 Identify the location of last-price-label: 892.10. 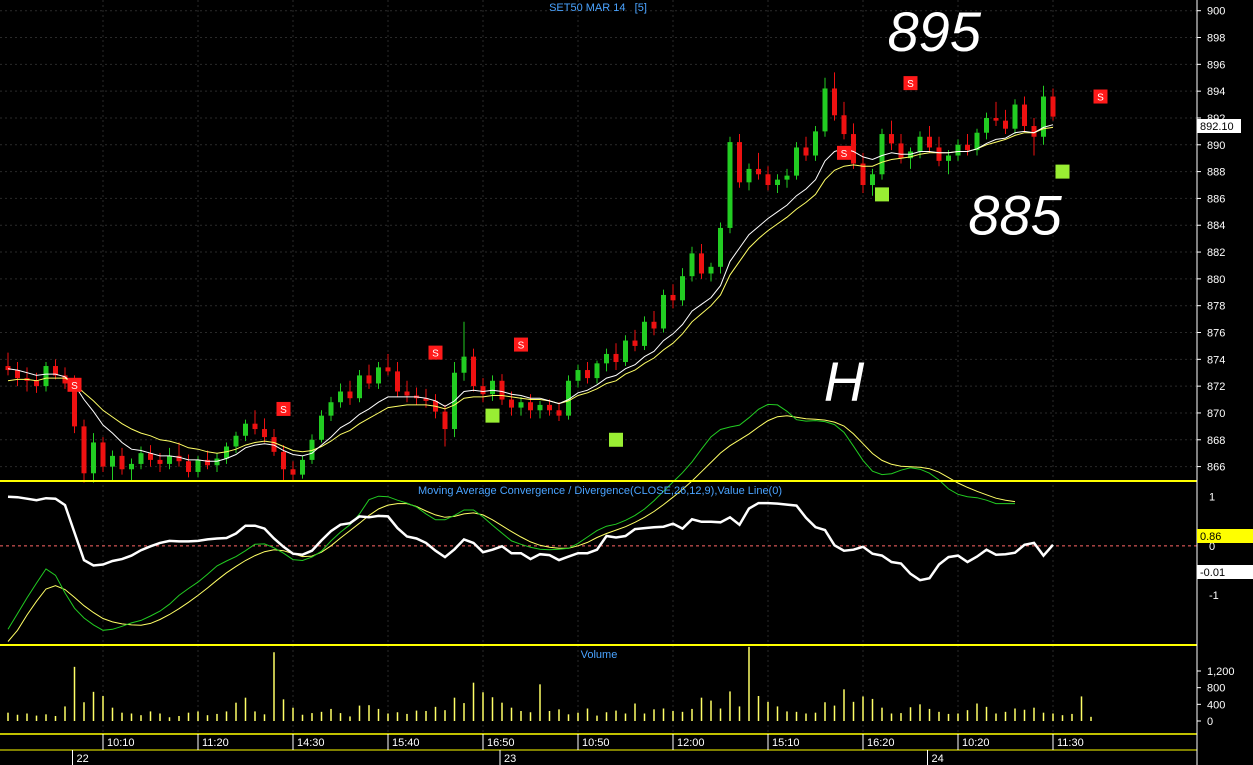
(1217, 127).